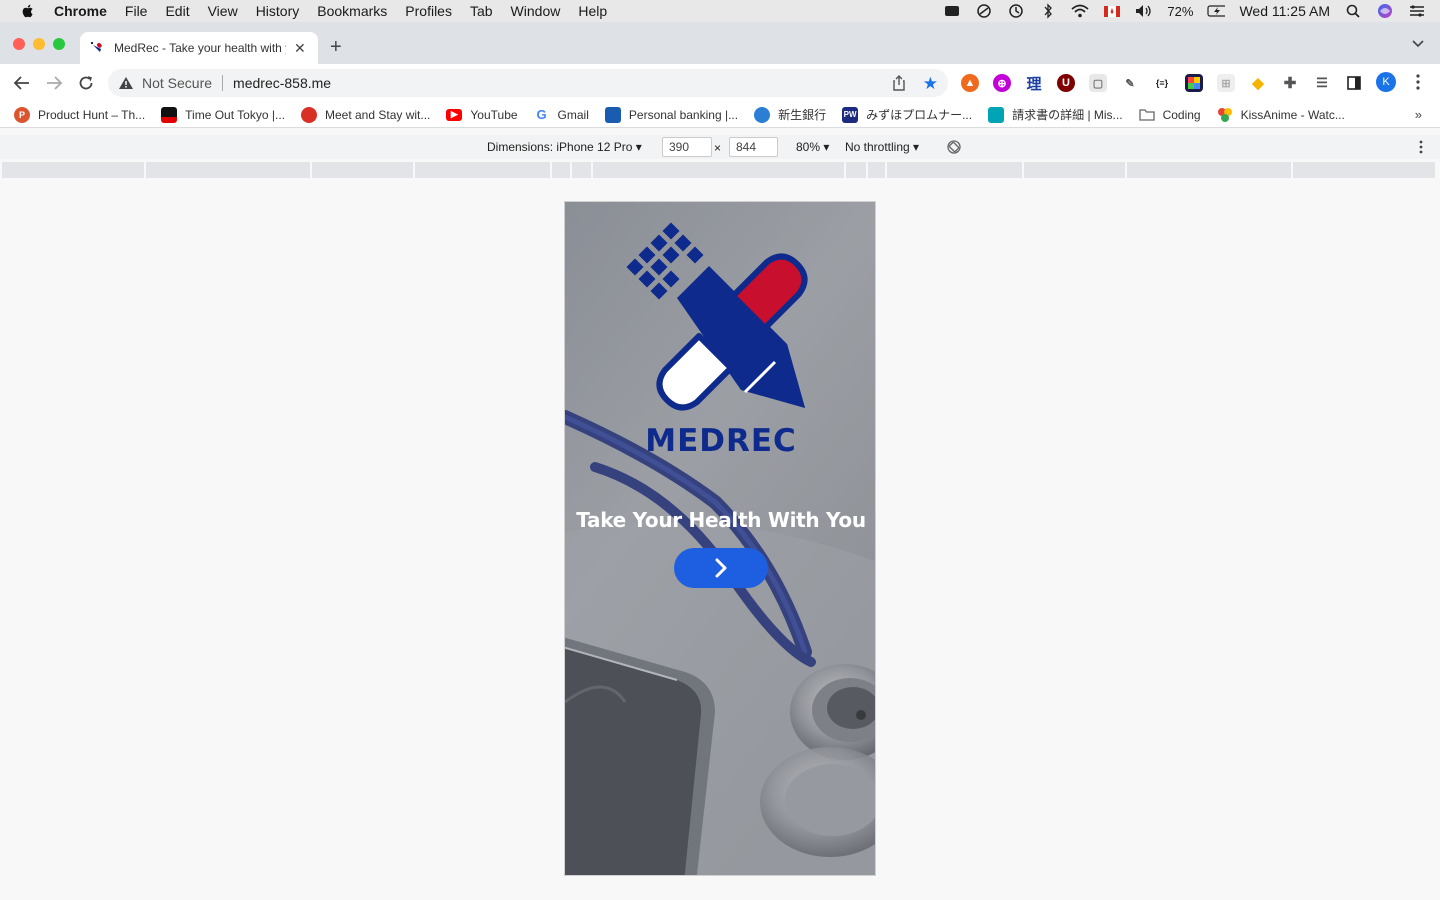  What do you see at coordinates (336, 47) in the screenshot?
I see `new-tab-button: +` at bounding box center [336, 47].